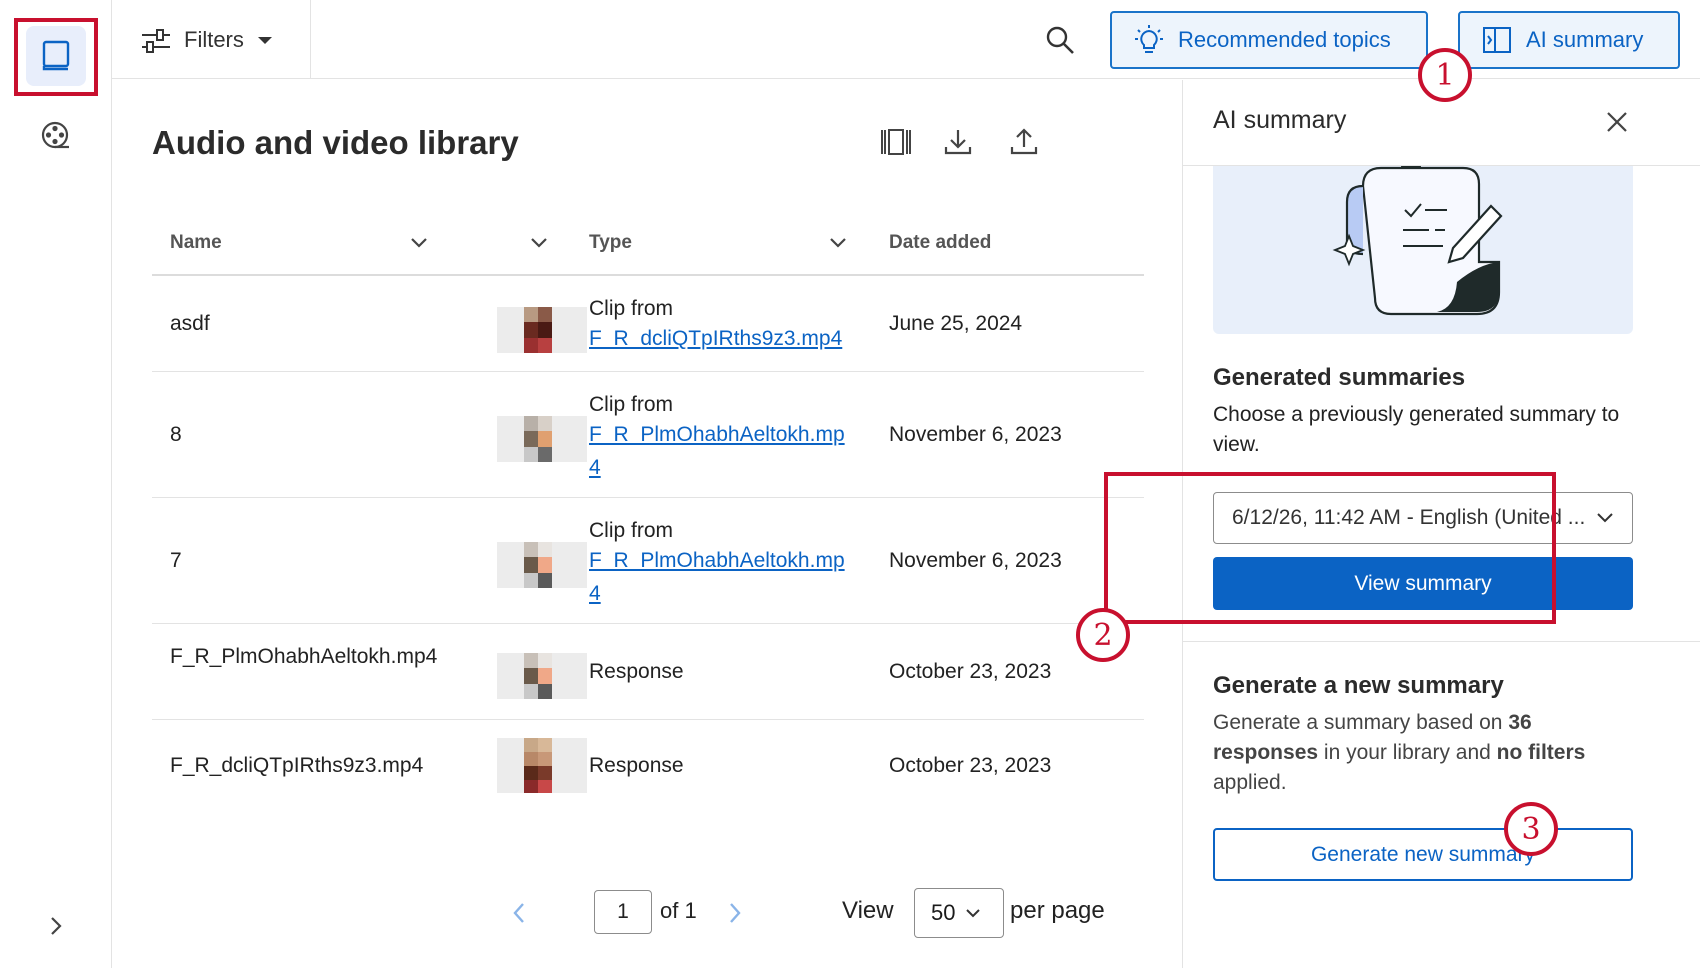  I want to click on film-reel-icon, so click(55, 135).